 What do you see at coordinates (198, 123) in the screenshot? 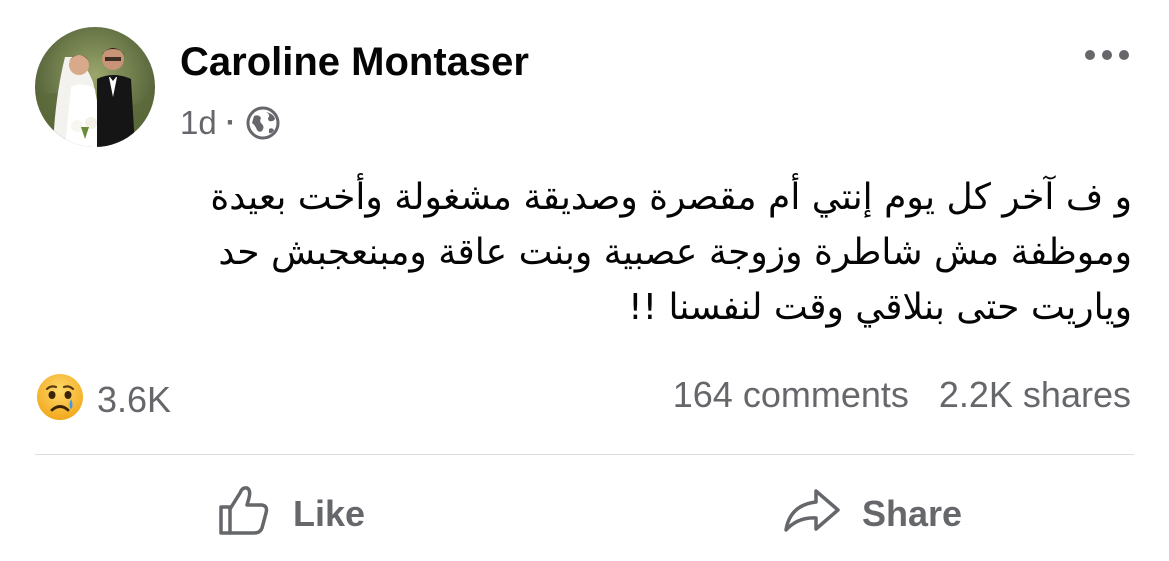
I see `post-timestamp: 1d` at bounding box center [198, 123].